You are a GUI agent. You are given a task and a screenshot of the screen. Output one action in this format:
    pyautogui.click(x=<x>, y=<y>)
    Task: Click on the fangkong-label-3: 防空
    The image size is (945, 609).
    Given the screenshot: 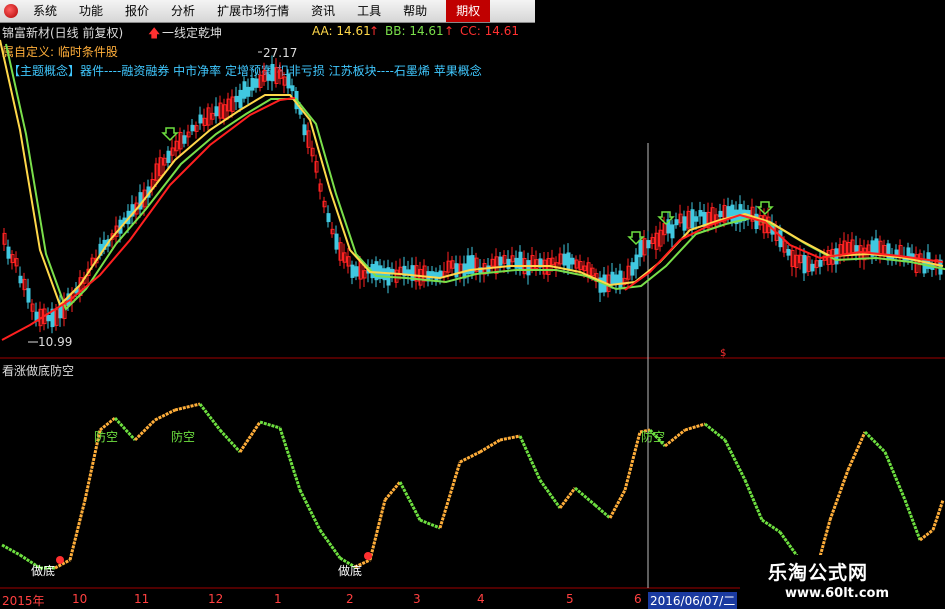 What is the action you would take?
    pyautogui.click(x=653, y=437)
    